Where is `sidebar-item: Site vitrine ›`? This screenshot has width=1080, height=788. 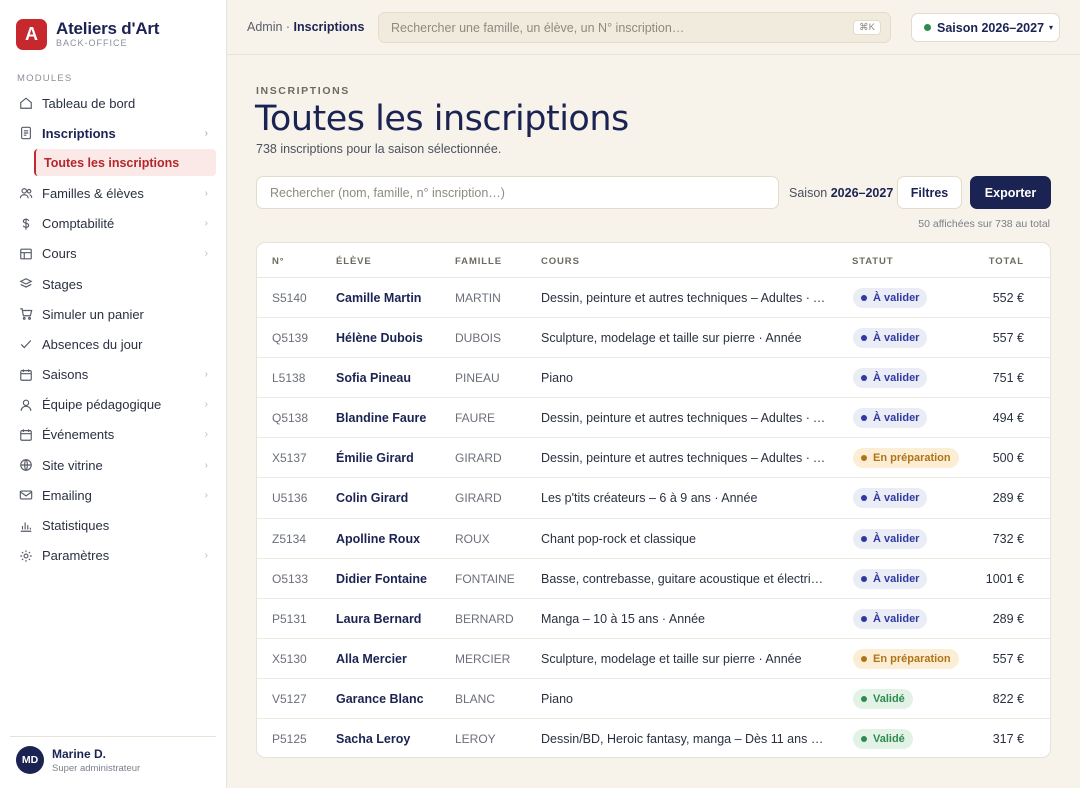 sidebar-item: Site vitrine › is located at coordinates (113, 465).